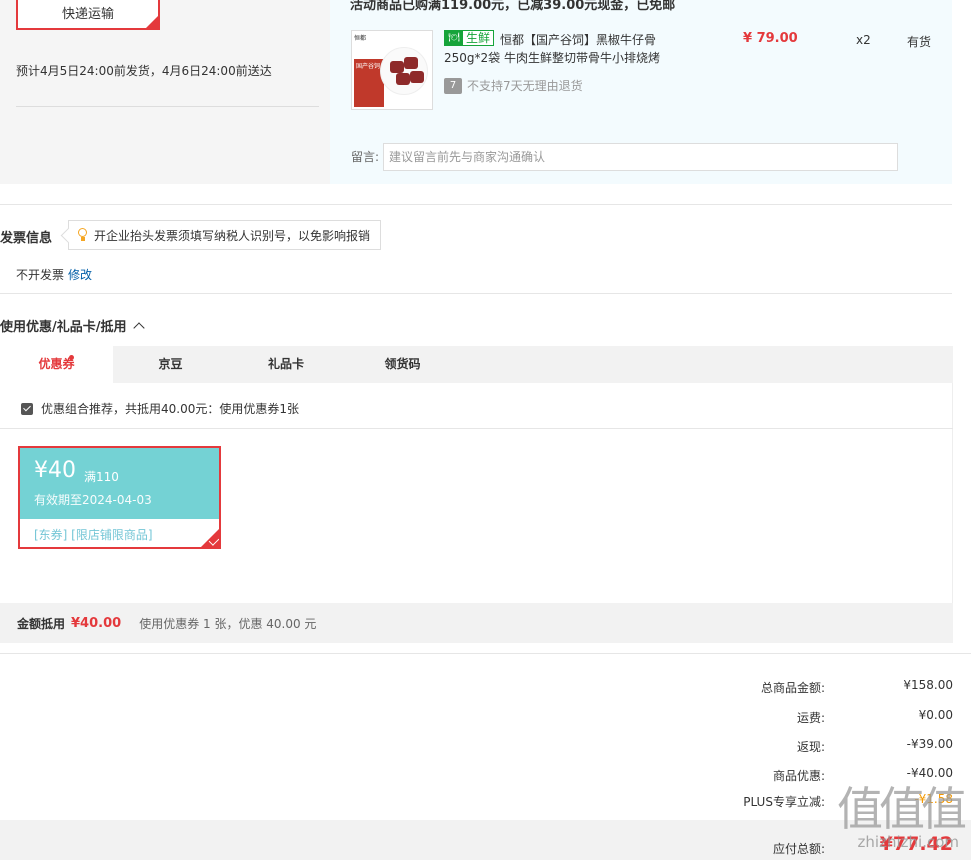  Describe the element at coordinates (902, 809) in the screenshot. I see `watermark-logo: 值值值` at that location.